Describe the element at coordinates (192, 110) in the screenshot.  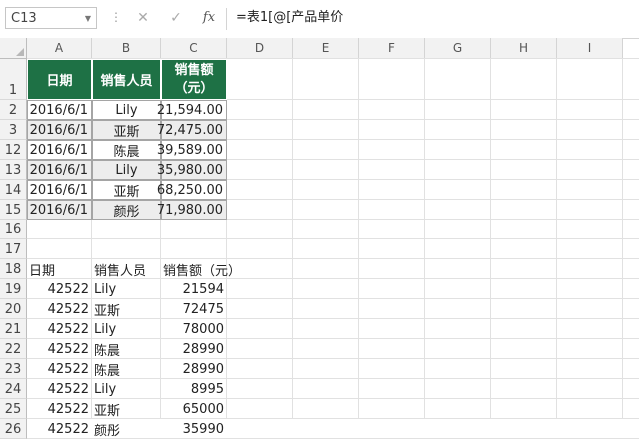
I see `table-cell: 21,594.00` at that location.